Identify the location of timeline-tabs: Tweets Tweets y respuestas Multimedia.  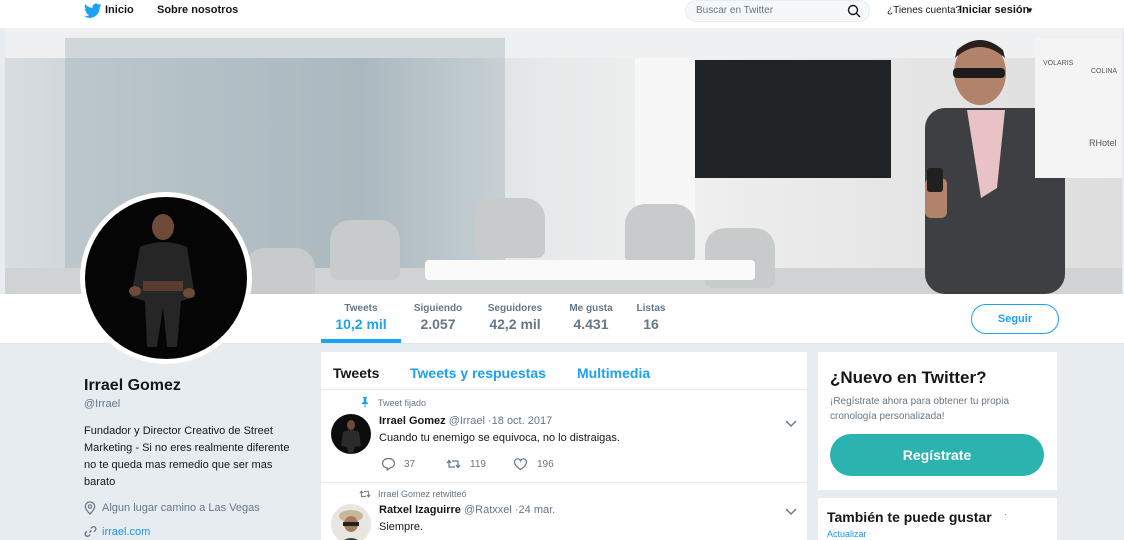
(564, 371).